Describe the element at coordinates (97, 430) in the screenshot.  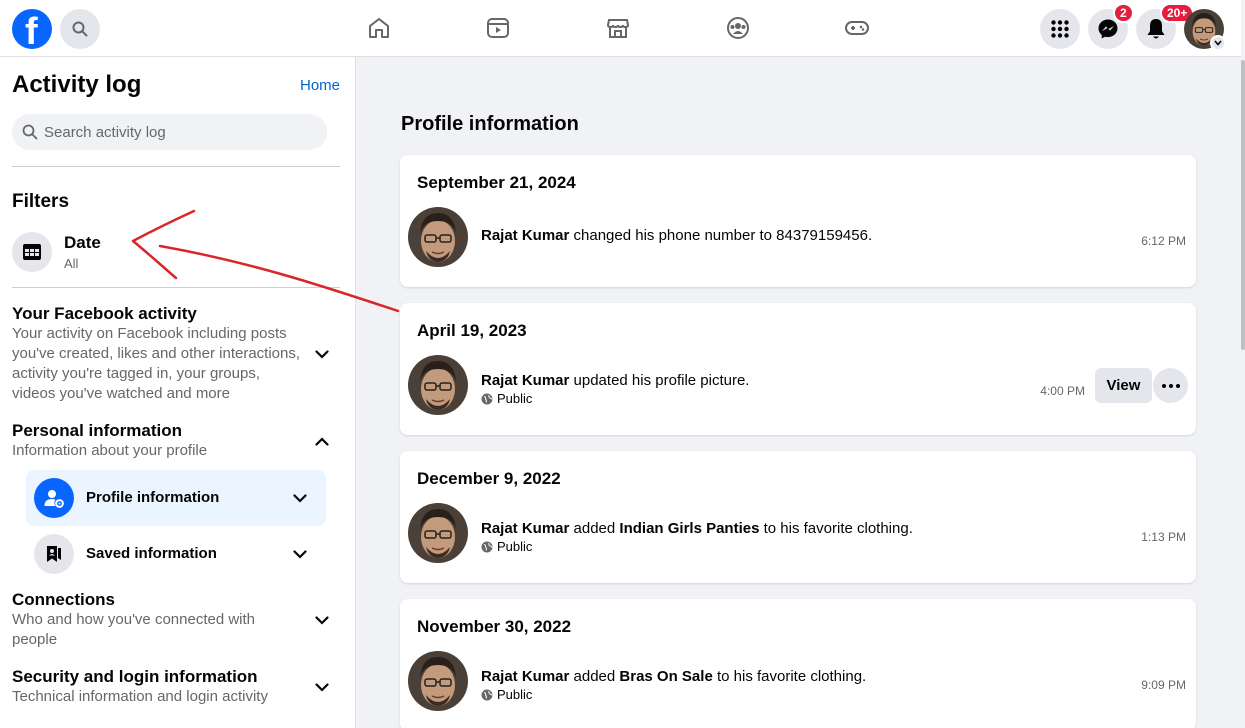
I see `section-title: Personal information` at that location.